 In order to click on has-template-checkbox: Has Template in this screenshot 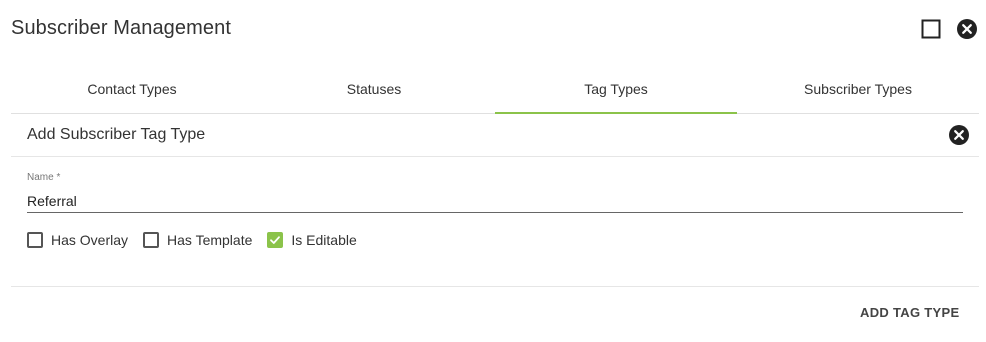, I will do `click(197, 240)`.